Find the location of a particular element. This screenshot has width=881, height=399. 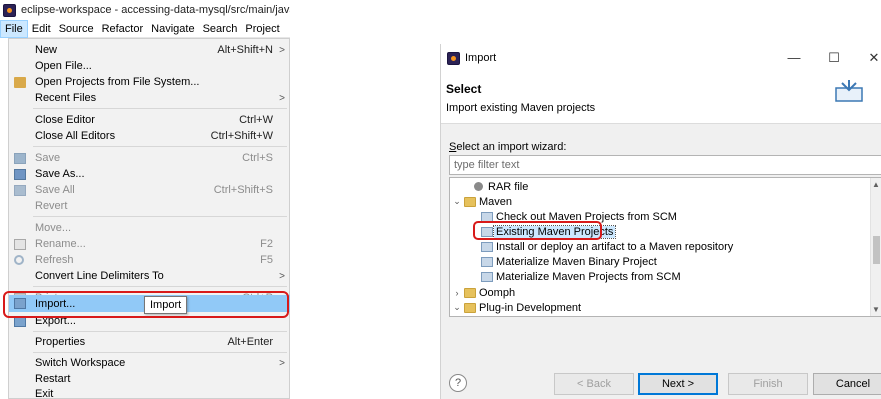

button-label: Finish is located at coordinates (768, 384).